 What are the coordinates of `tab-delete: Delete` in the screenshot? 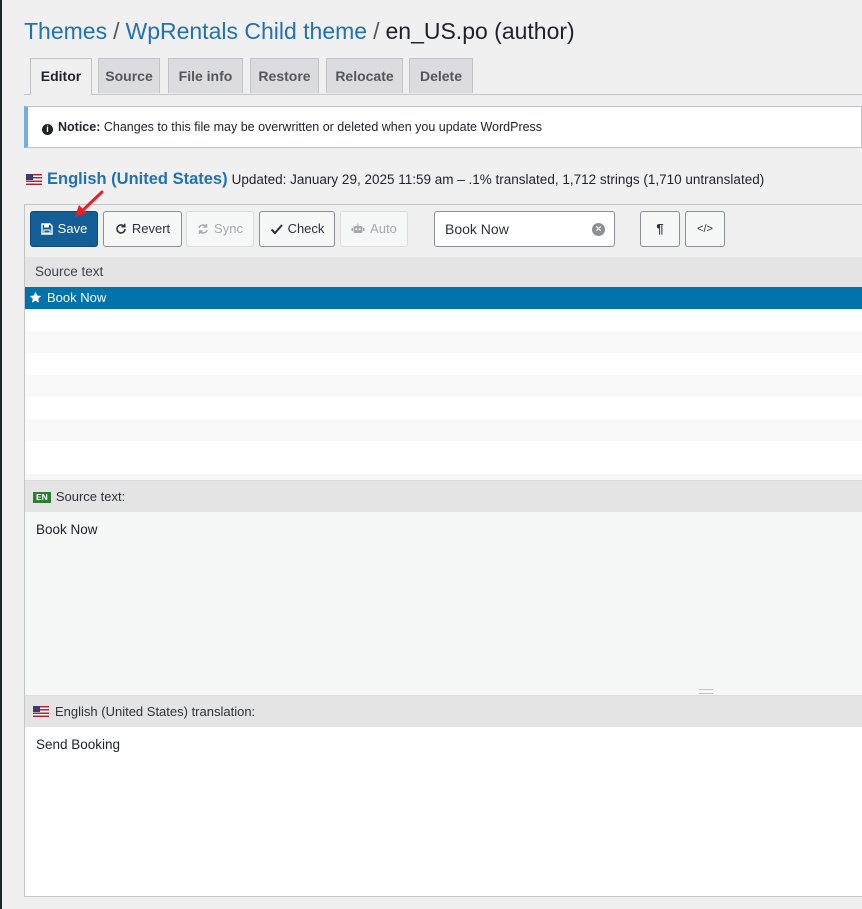 It's located at (441, 75).